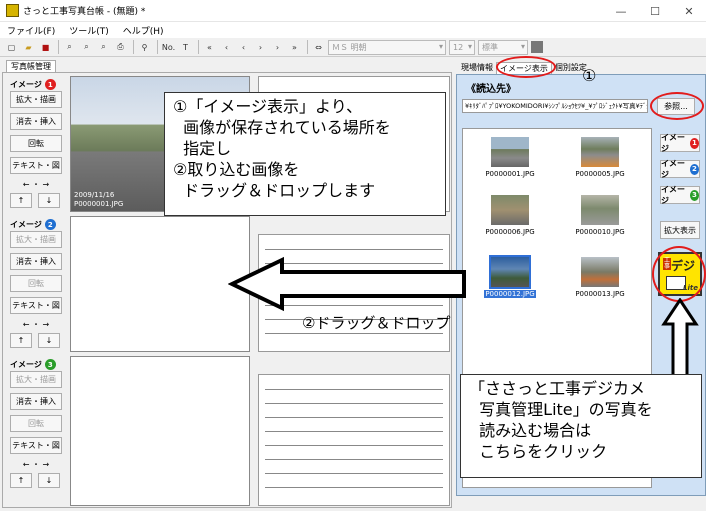 Image resolution: width=706 pixels, height=511 pixels. I want to click on next-10-icon: ›, so click(277, 47).